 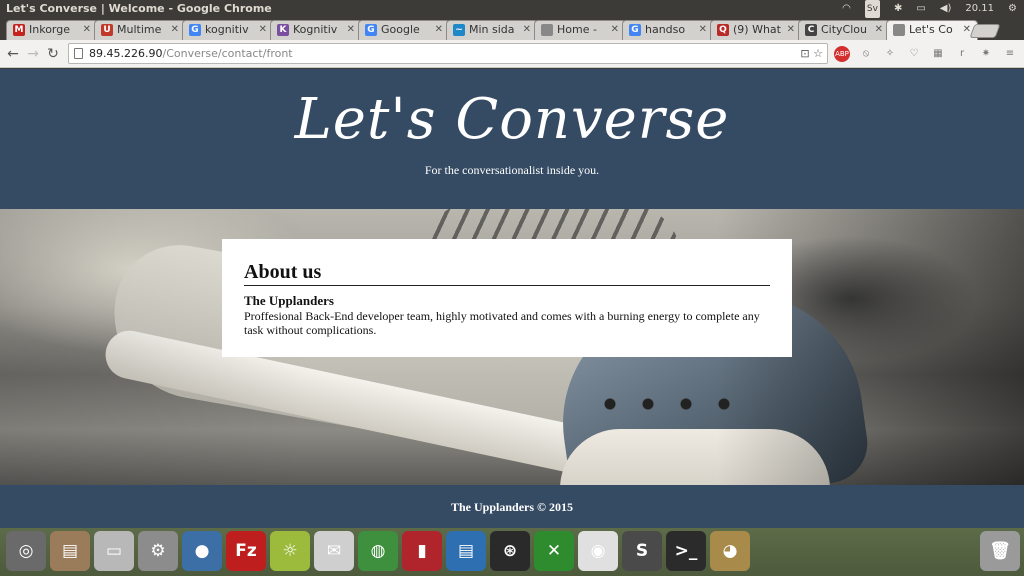 I want to click on browser-tab: Ghandso ✕, so click(x=668, y=30).